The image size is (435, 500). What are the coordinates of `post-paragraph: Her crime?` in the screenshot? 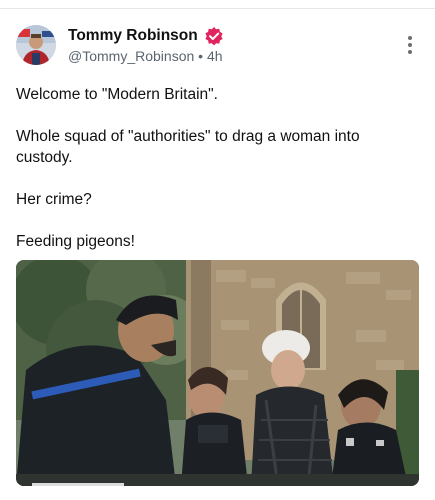 It's located at (54, 199).